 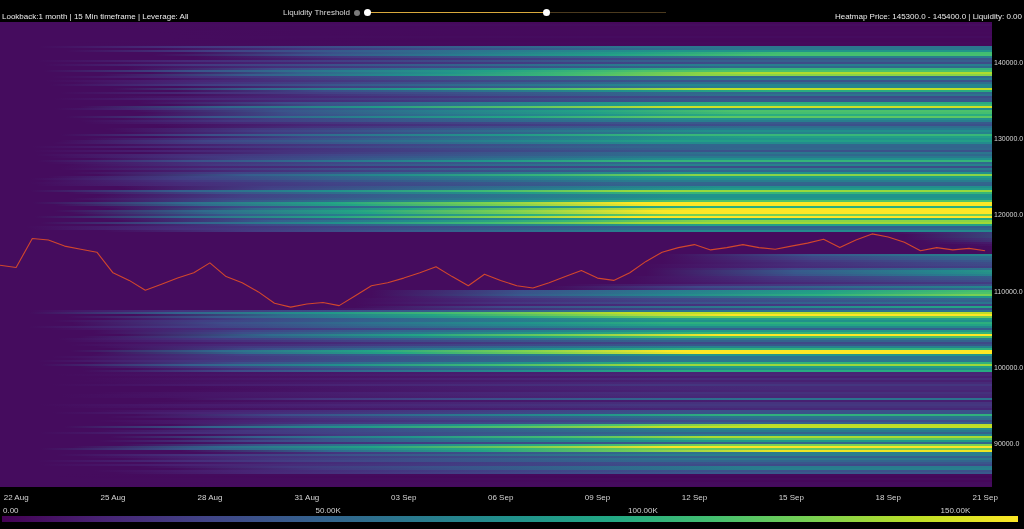 I want to click on x-axis-label: 21 Sep, so click(x=985, y=497).